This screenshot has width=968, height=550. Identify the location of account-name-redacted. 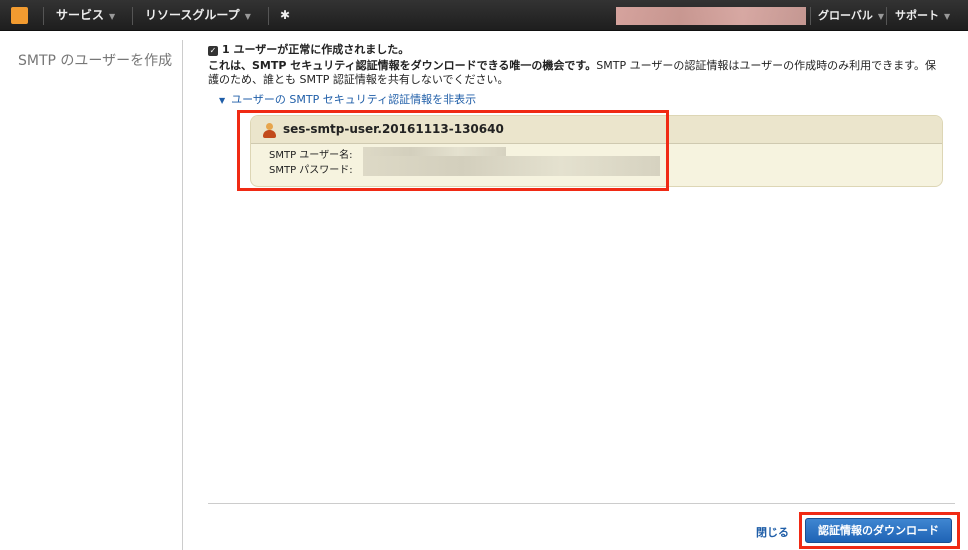
(711, 16).